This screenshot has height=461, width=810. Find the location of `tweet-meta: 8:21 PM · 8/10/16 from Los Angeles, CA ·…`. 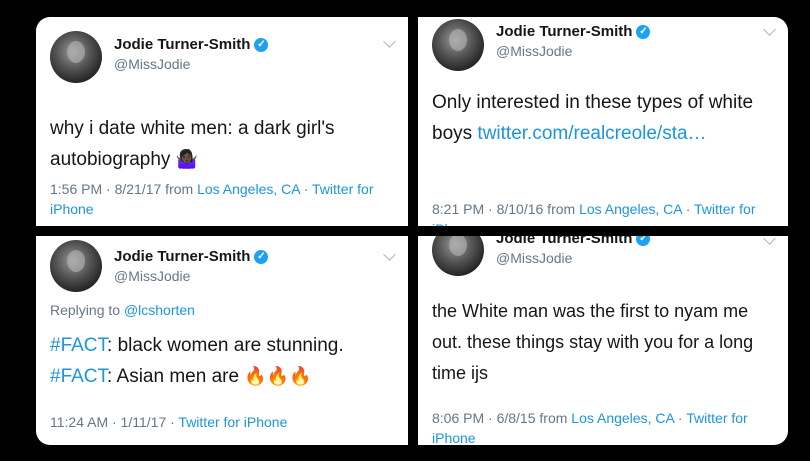

tweet-meta: 8:21 PM · 8/10/16 from Los Angeles, CA ·… is located at coordinates (602, 212).